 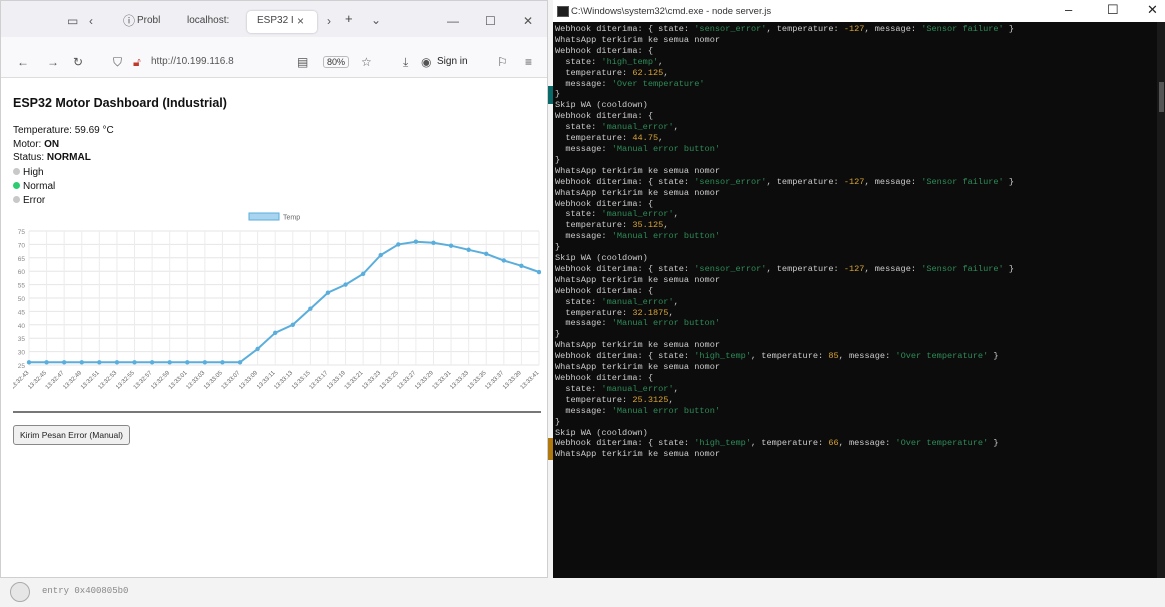 What do you see at coordinates (366, 62) in the screenshot?
I see `bookmark-star-icon: ☆` at bounding box center [366, 62].